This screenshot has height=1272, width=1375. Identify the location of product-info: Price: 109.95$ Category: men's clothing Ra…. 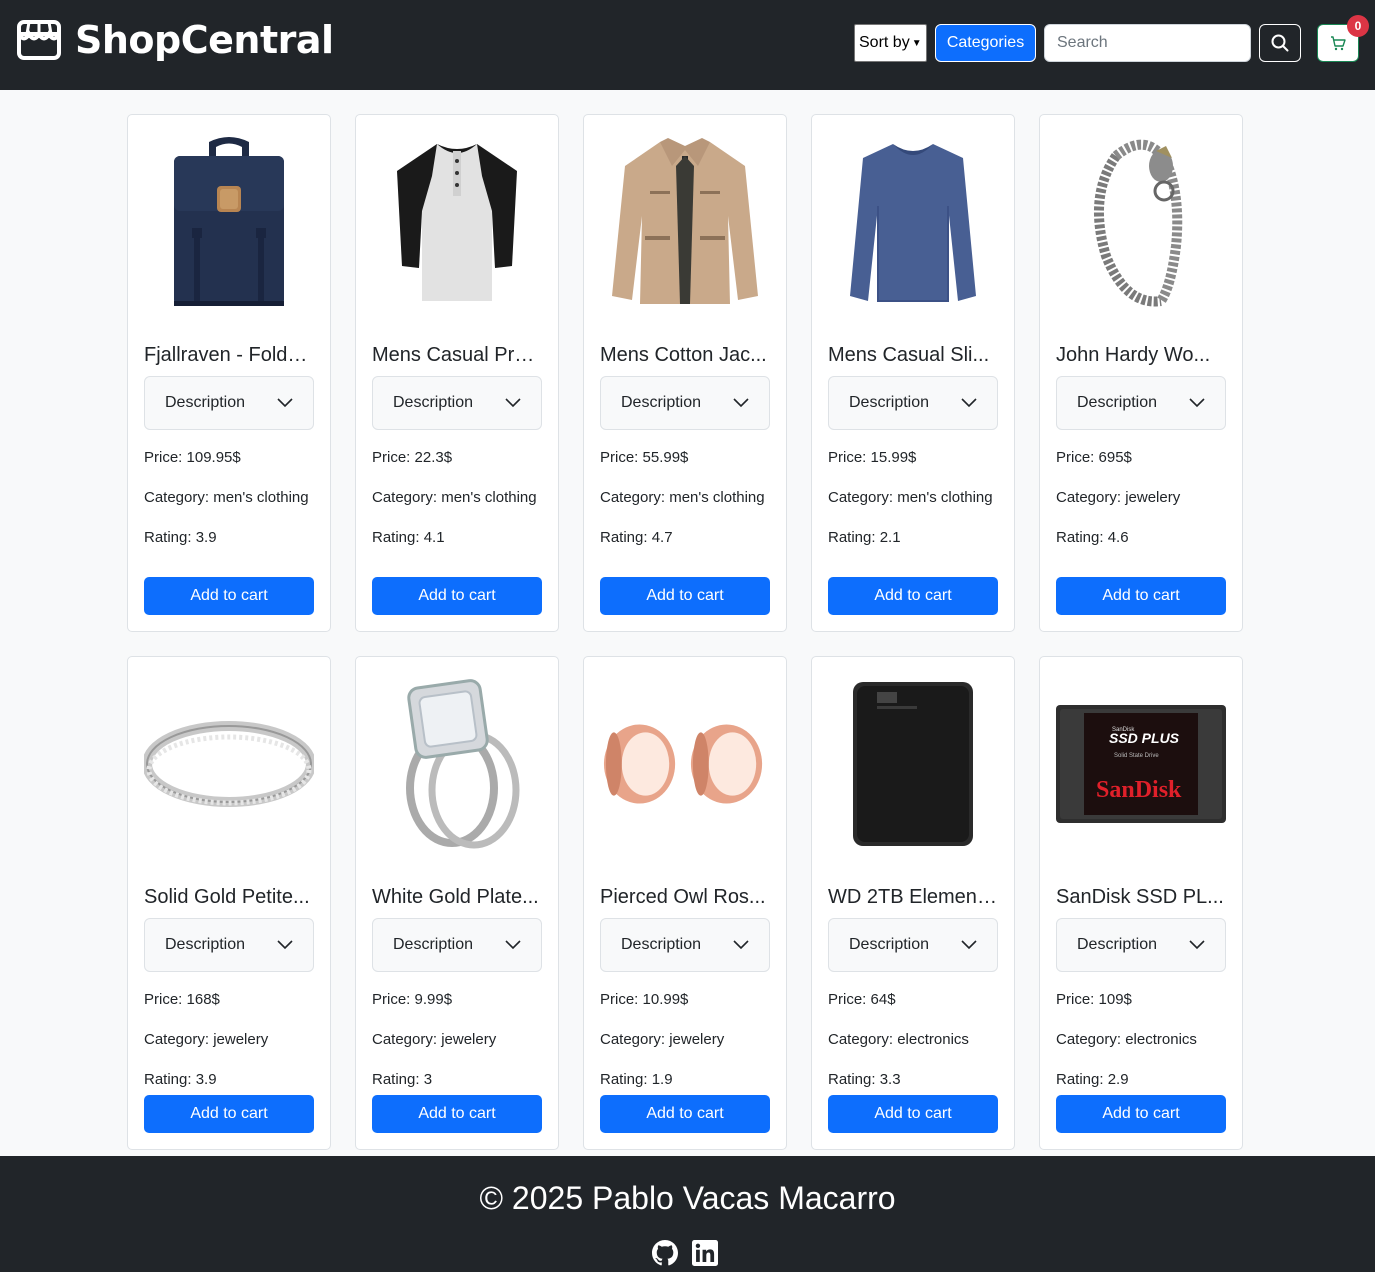
(229, 506).